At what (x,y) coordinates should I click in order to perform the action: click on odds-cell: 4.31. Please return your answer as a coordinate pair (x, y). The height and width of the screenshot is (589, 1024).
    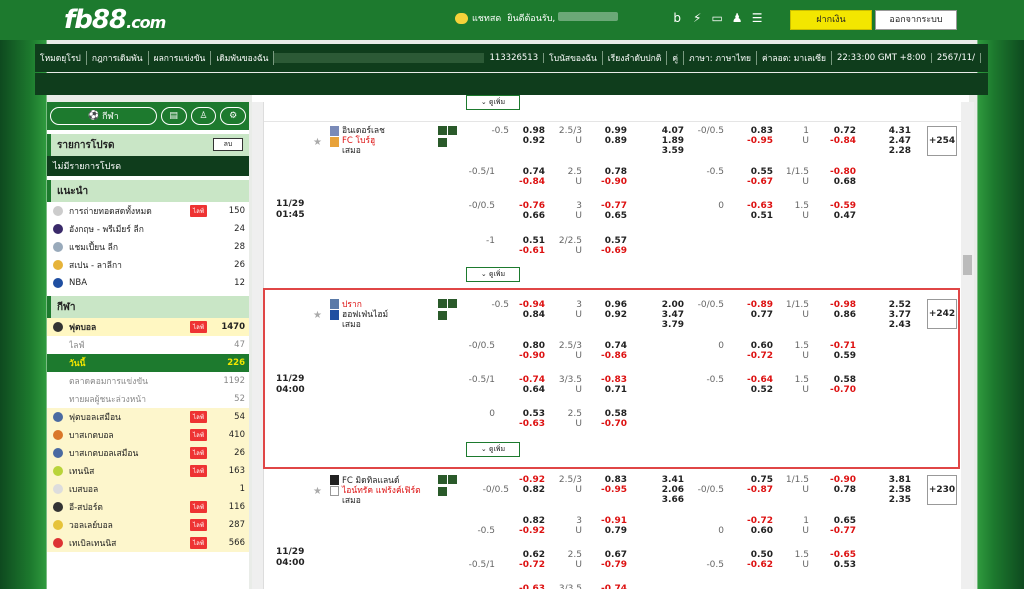
    Looking at the image, I should click on (894, 131).